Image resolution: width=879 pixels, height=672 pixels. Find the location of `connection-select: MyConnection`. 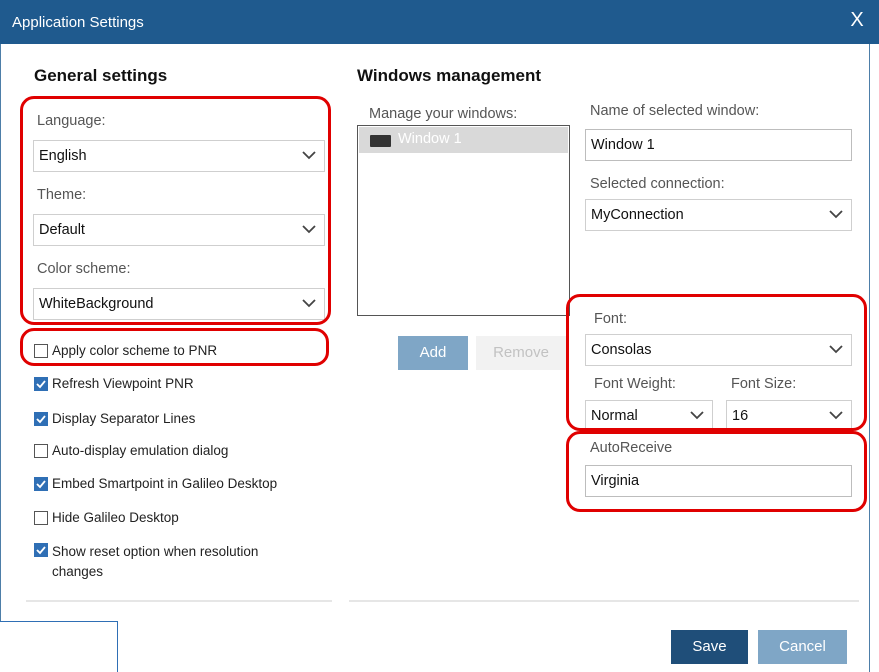

connection-select: MyConnection is located at coordinates (718, 215).